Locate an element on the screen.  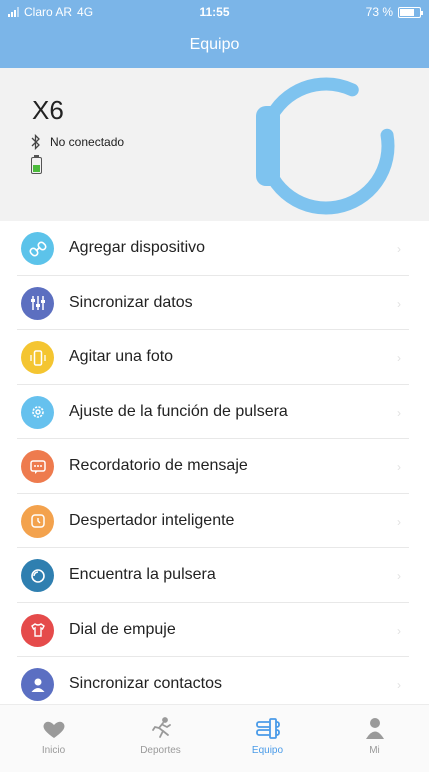
bluetooth-icon is located at coordinates (35, 142).